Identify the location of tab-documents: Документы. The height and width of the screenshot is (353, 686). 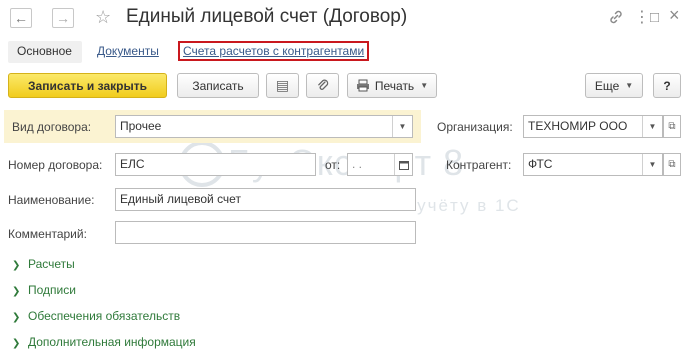
(128, 52).